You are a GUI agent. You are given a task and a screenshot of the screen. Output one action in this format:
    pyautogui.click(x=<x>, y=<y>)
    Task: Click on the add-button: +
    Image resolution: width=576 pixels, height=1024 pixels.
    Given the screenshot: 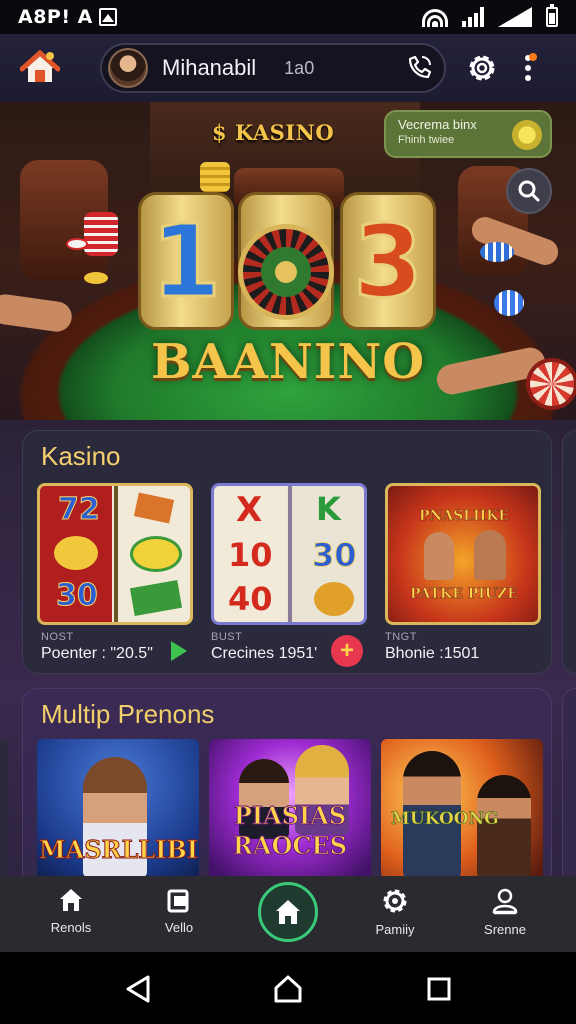 What is the action you would take?
    pyautogui.click(x=347, y=651)
    